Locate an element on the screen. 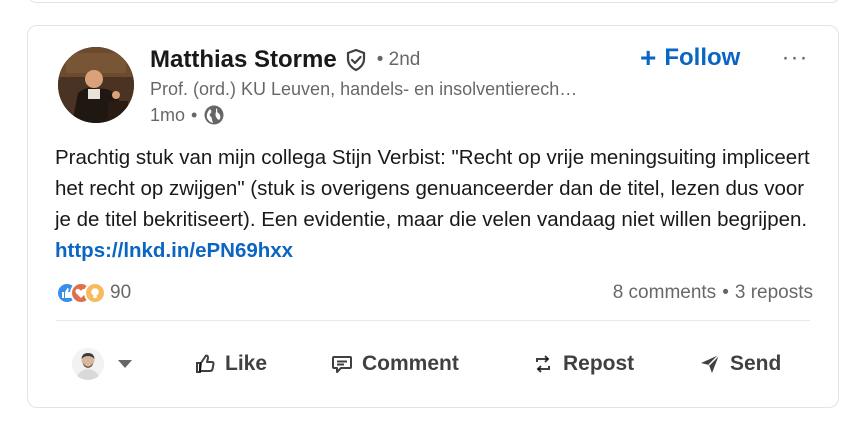 This screenshot has width=864, height=422. follow-button: + Follow is located at coordinates (690, 58).